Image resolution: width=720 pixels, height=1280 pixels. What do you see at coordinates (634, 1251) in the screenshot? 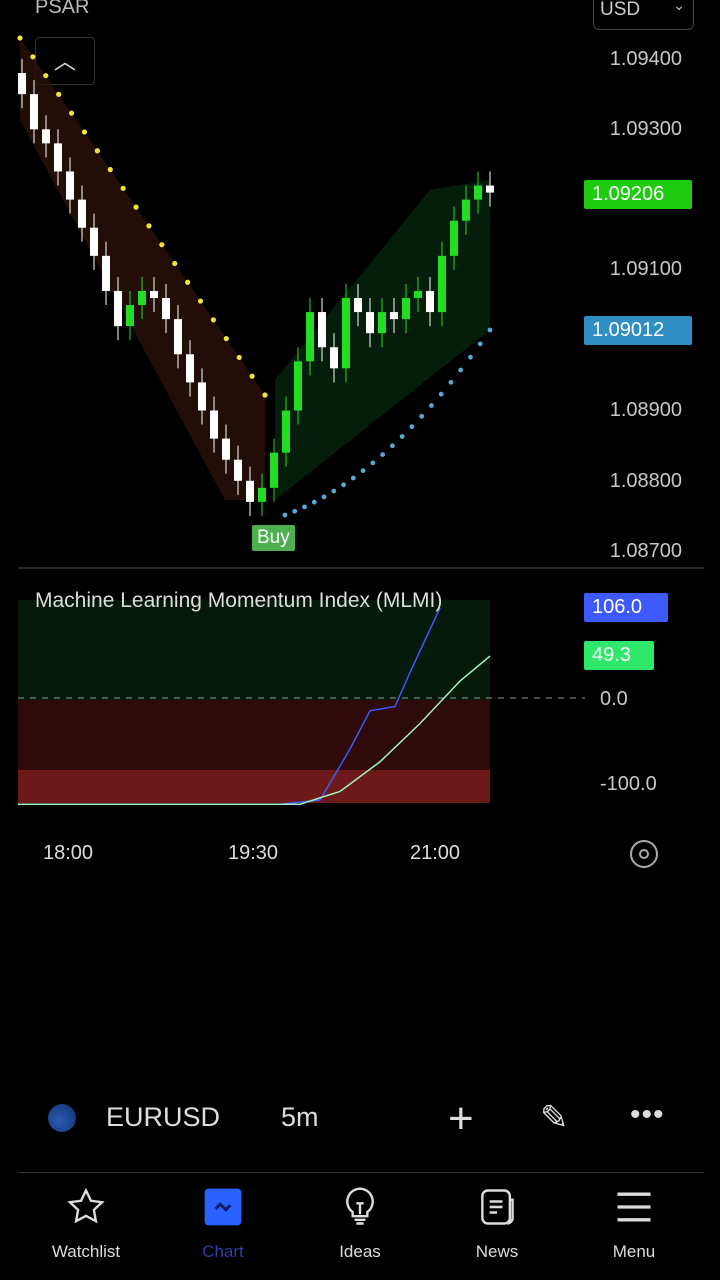
I see `nav-label: Menu` at bounding box center [634, 1251].